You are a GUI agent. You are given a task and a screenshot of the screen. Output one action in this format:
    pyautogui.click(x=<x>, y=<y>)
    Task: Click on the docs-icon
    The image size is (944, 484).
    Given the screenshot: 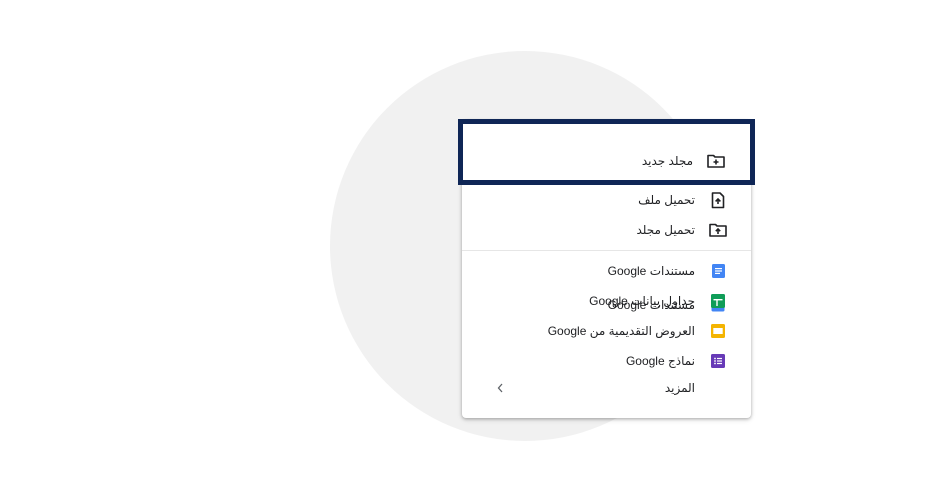 What is the action you would take?
    pyautogui.click(x=718, y=271)
    